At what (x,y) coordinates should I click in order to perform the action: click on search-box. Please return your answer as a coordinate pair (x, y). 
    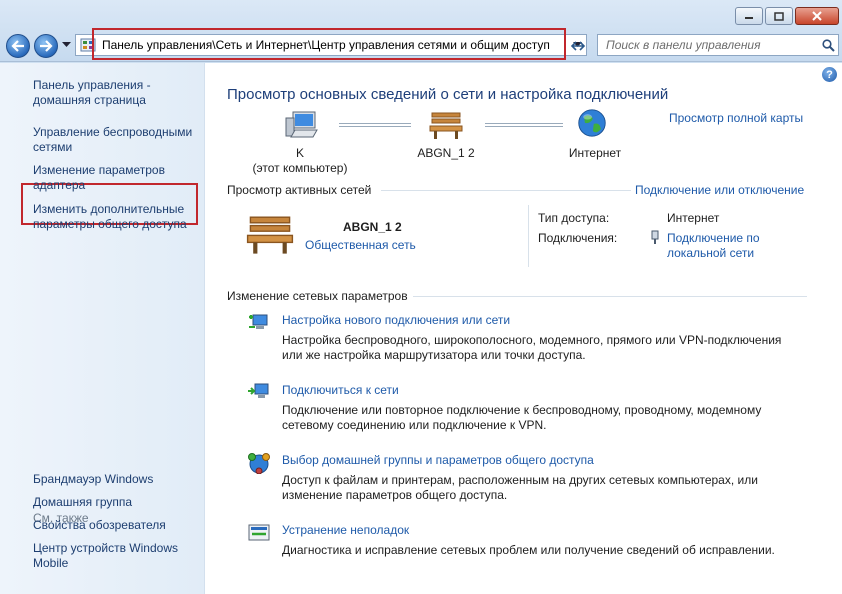
    Looking at the image, I should click on (718, 45).